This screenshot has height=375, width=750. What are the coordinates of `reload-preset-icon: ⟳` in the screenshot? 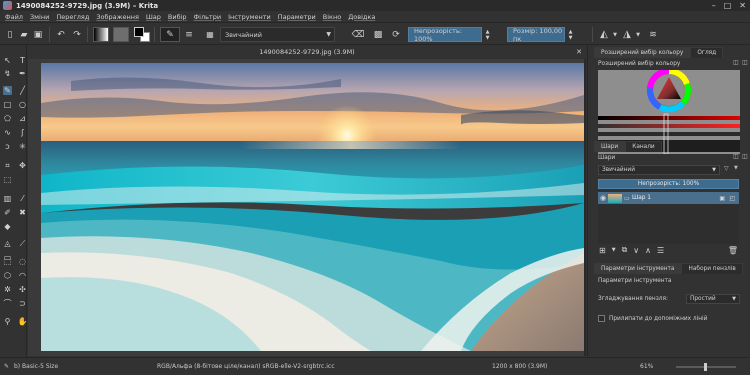 It's located at (396, 34).